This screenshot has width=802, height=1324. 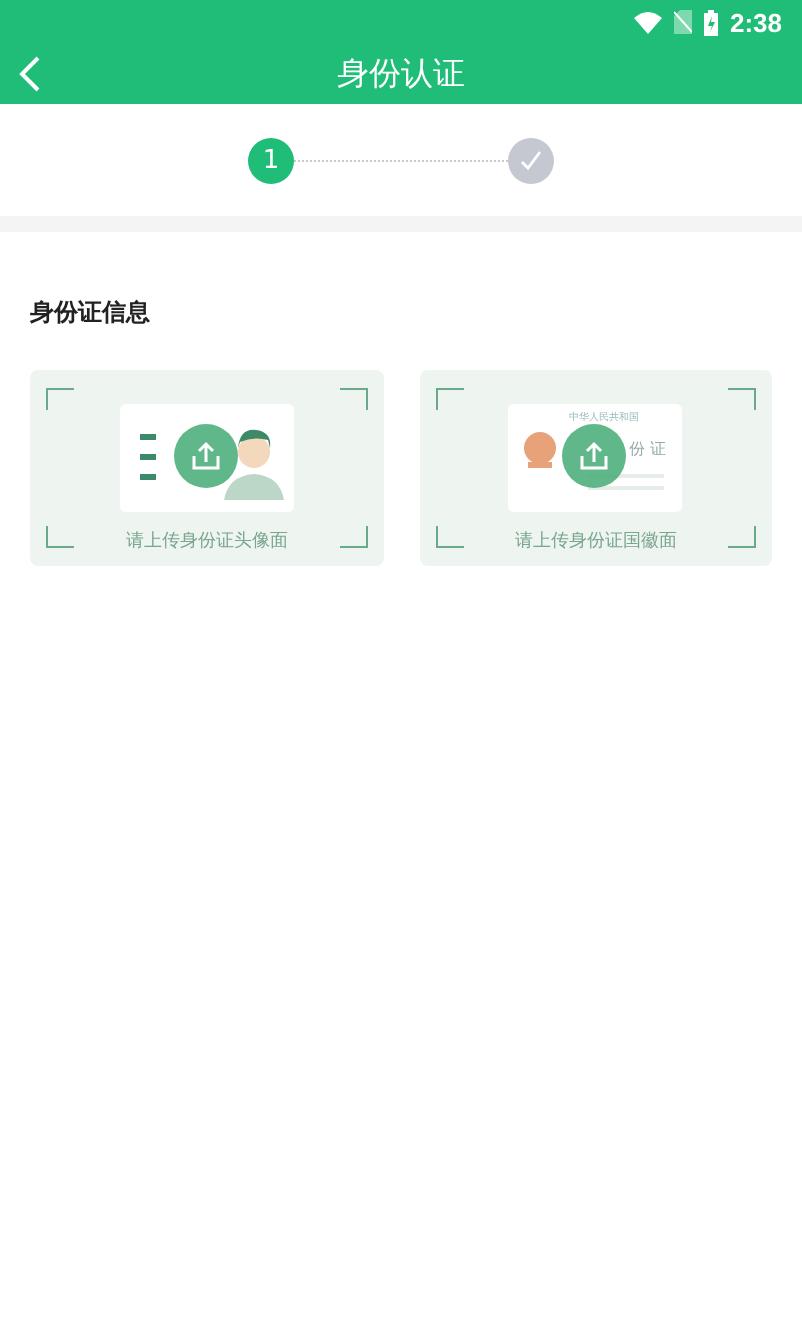 What do you see at coordinates (30, 74) in the screenshot?
I see `back-icon` at bounding box center [30, 74].